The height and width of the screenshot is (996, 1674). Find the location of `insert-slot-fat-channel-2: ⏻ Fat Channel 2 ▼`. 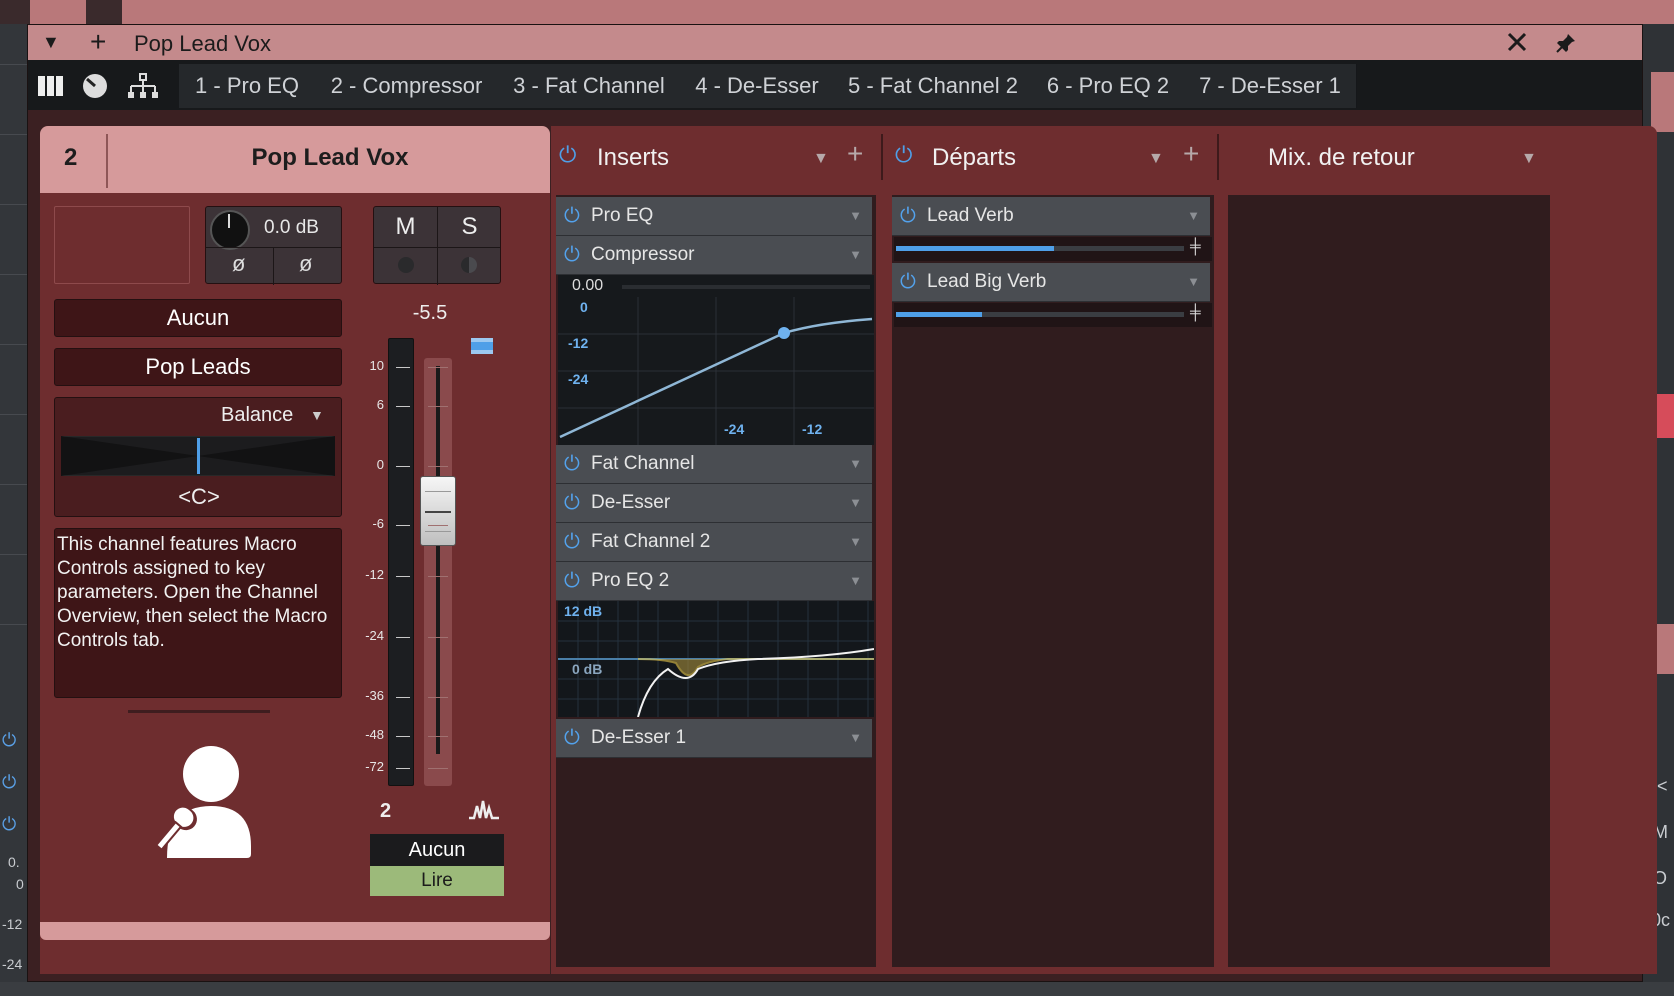

insert-slot-fat-channel-2: ⏻ Fat Channel 2 ▼ is located at coordinates (714, 542).